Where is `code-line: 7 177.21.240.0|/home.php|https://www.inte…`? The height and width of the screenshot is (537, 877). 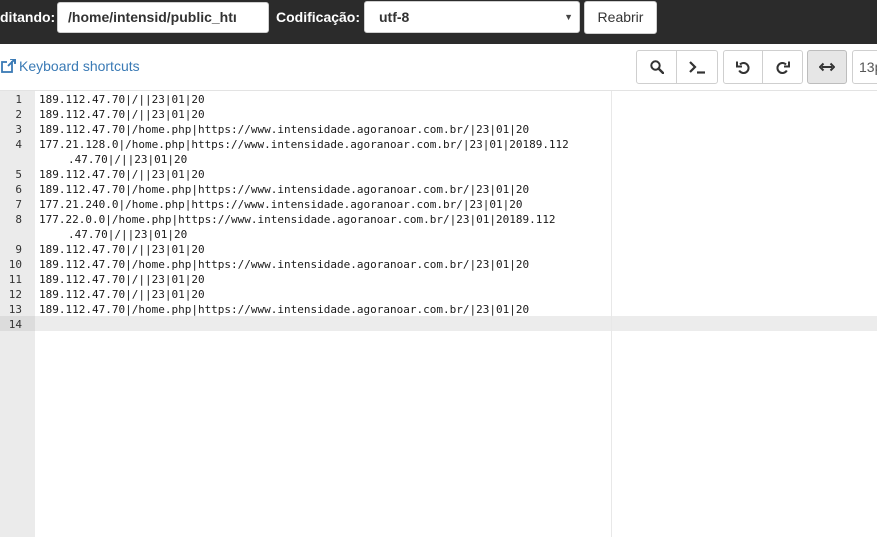
code-line: 7 177.21.240.0|/home.php|https://www.inte… is located at coordinates (438, 204).